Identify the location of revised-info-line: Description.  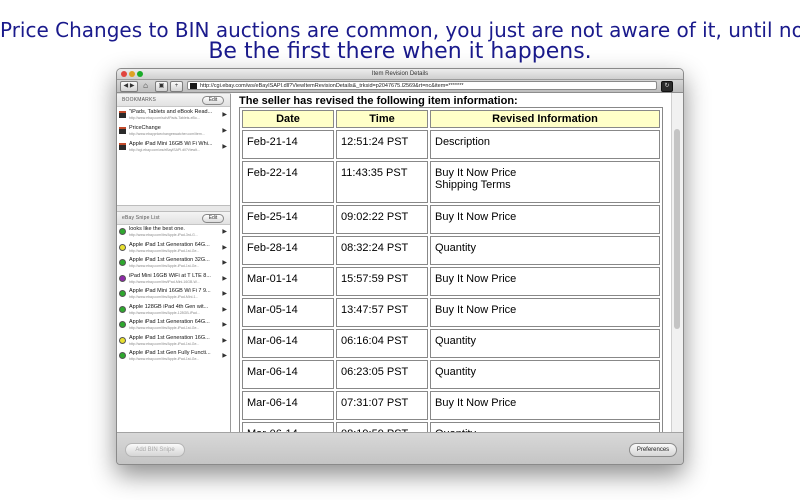
(463, 142).